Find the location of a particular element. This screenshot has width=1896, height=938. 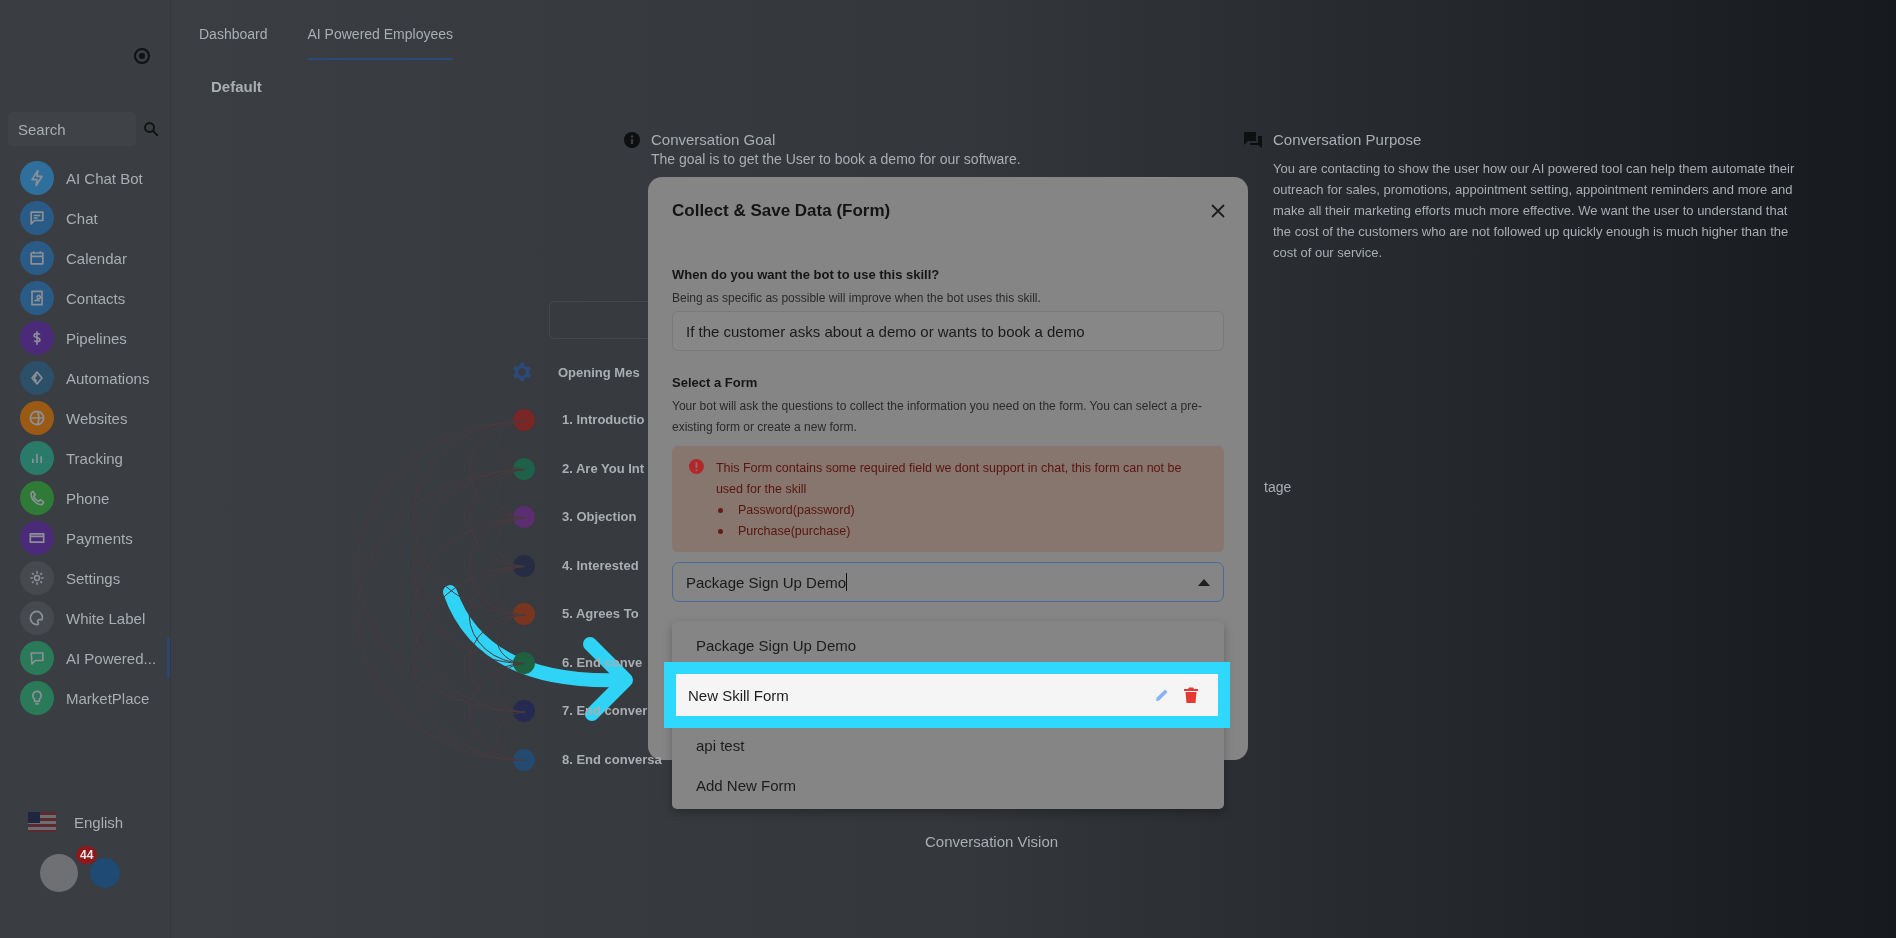

alert-text: This Form contains some required field we dont support in chat, this form can not be used for the skill is located at coordinates (949, 479).